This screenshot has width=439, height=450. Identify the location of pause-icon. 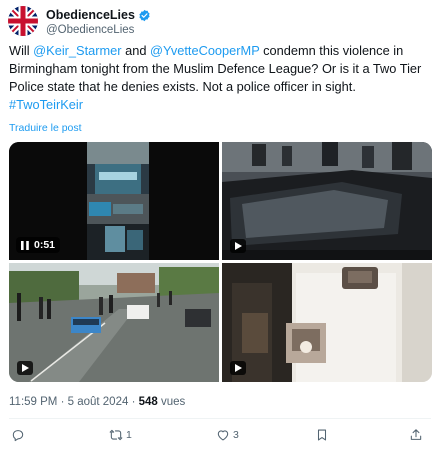
(25, 245).